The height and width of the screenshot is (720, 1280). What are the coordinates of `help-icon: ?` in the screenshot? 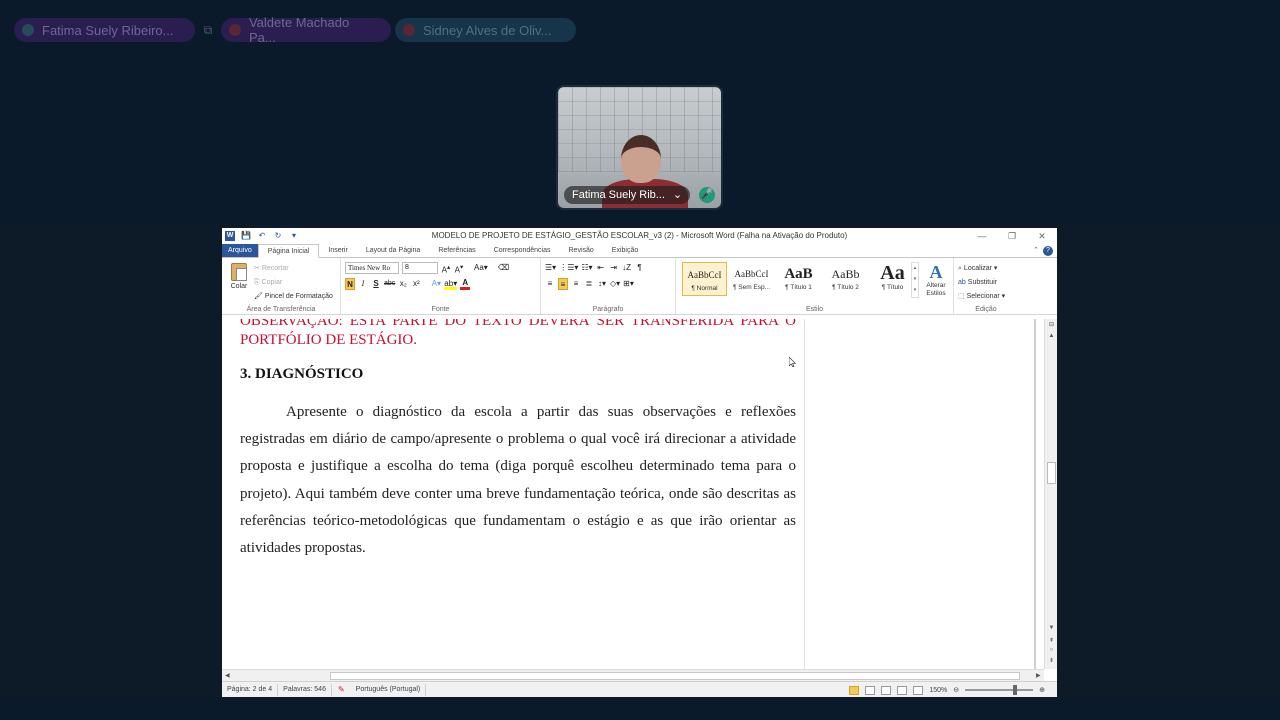 It's located at (1048, 251).